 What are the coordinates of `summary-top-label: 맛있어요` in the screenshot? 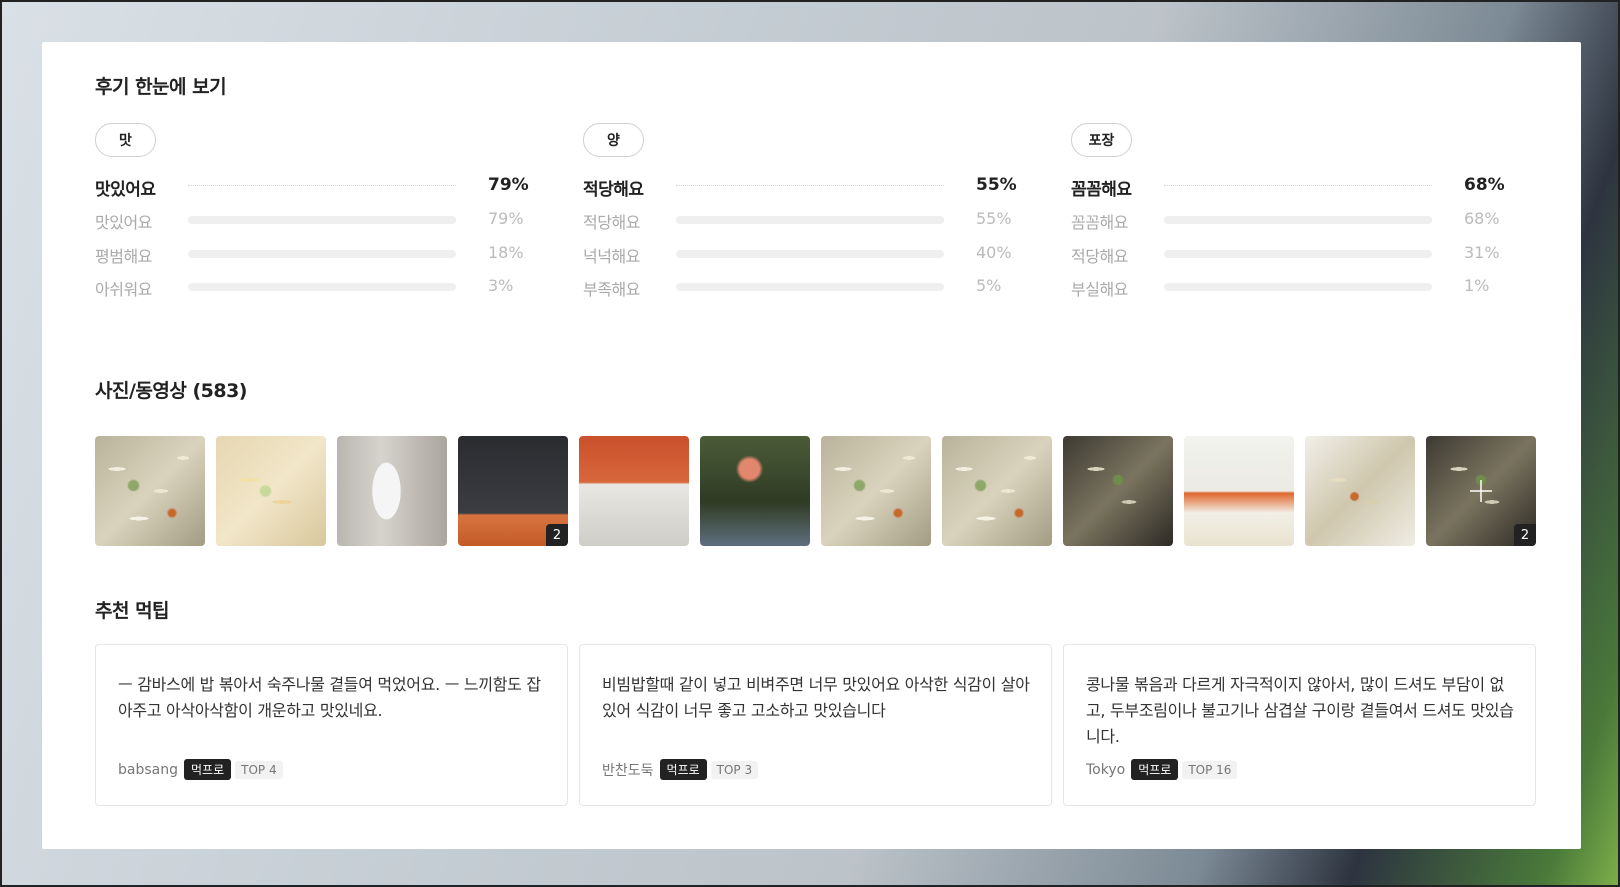 It's located at (125, 190).